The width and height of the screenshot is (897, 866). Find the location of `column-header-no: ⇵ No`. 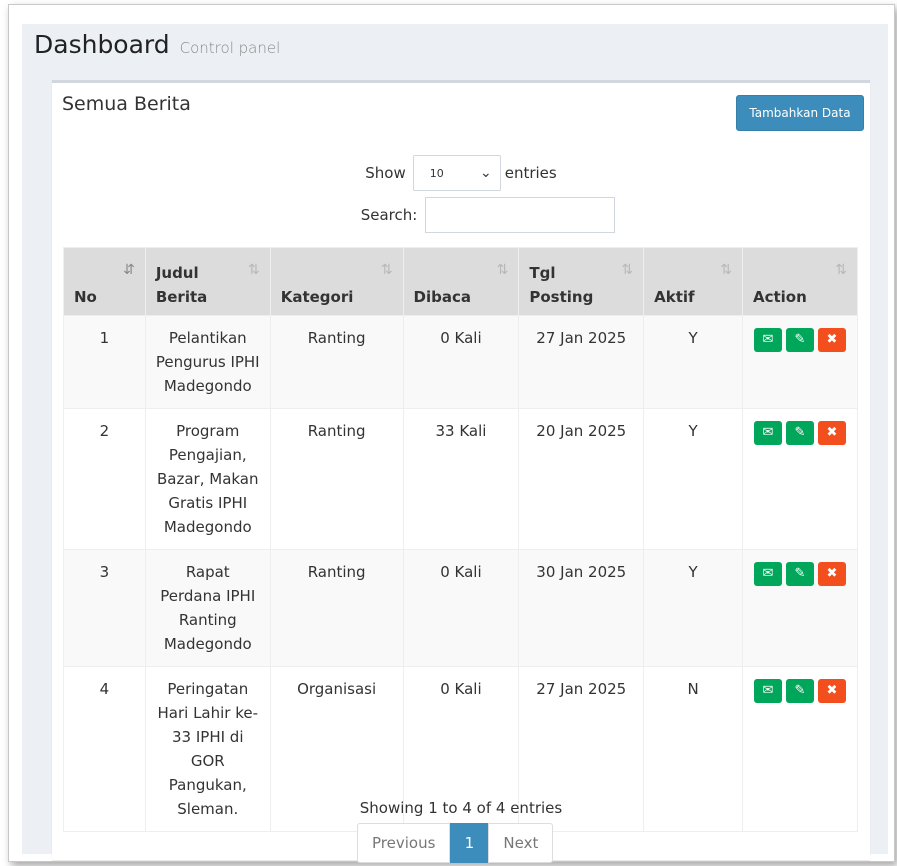

column-header-no: ⇵ No is located at coordinates (104, 281).